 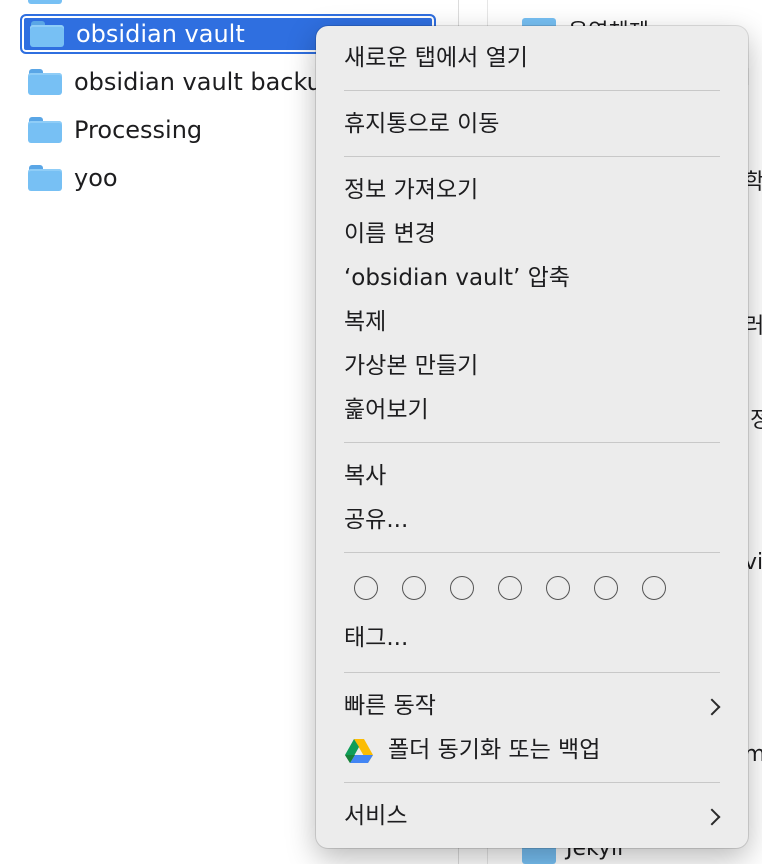 What do you see at coordinates (436, 58) in the screenshot?
I see `menu-item-open-in-new-tab: 새로운 탭에서 열기` at bounding box center [436, 58].